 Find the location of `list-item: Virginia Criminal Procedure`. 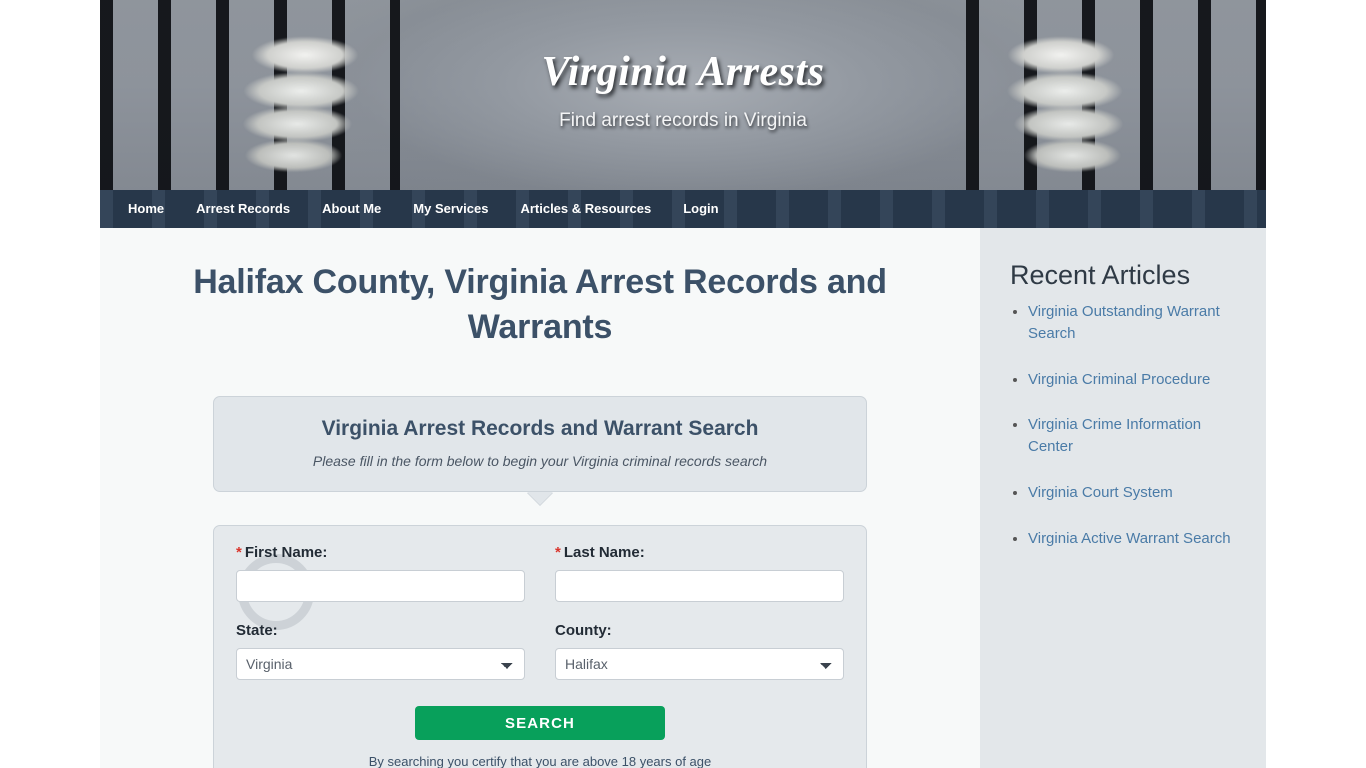

list-item: Virginia Criminal Procedure is located at coordinates (1133, 380).